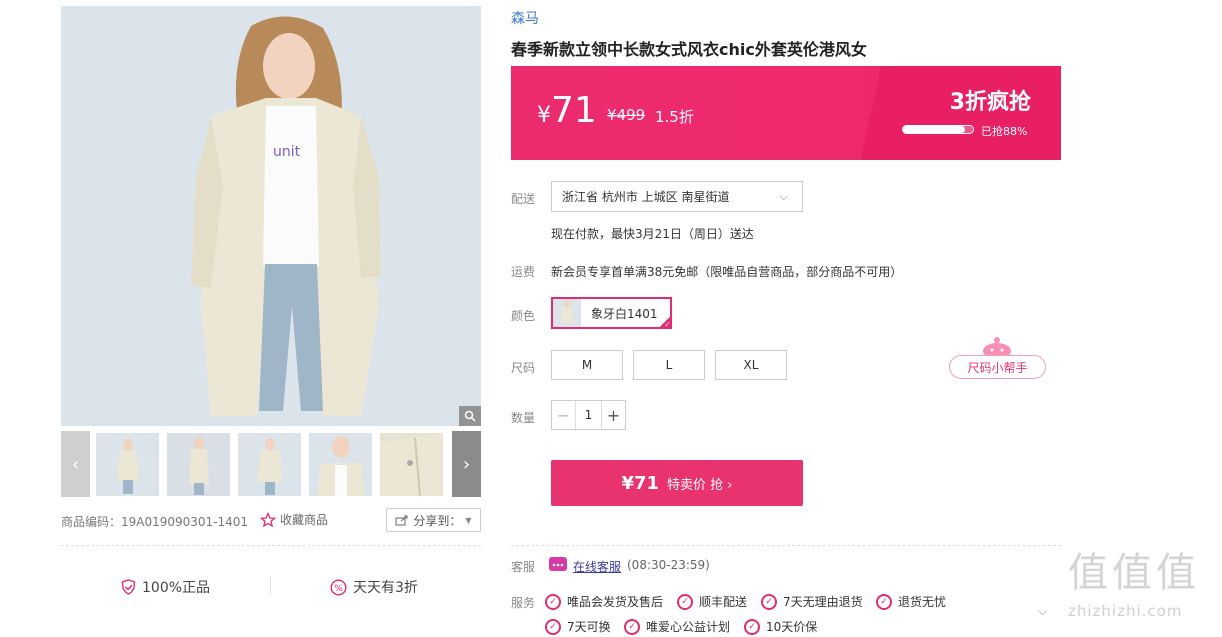 The image size is (1222, 637). I want to click on shipping-text: 新会员专享首单满38元免邮（限唯品自营商品，部分商品不可用）, so click(727, 272).